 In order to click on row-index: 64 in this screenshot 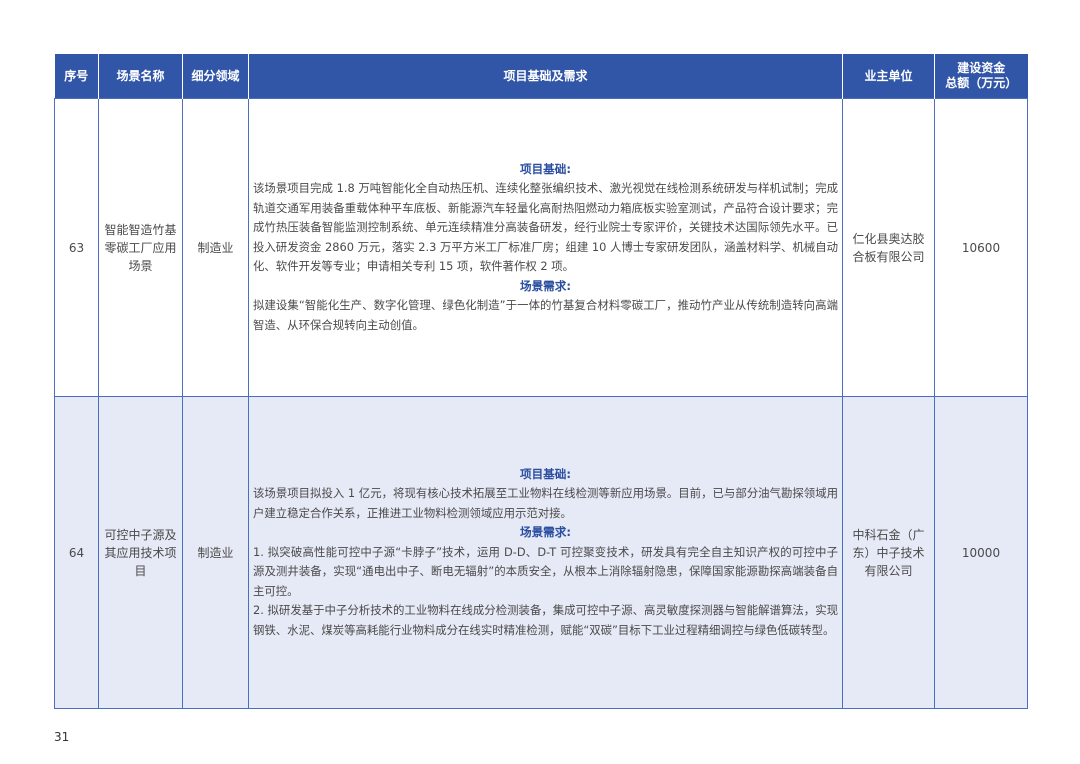, I will do `click(76, 552)`.